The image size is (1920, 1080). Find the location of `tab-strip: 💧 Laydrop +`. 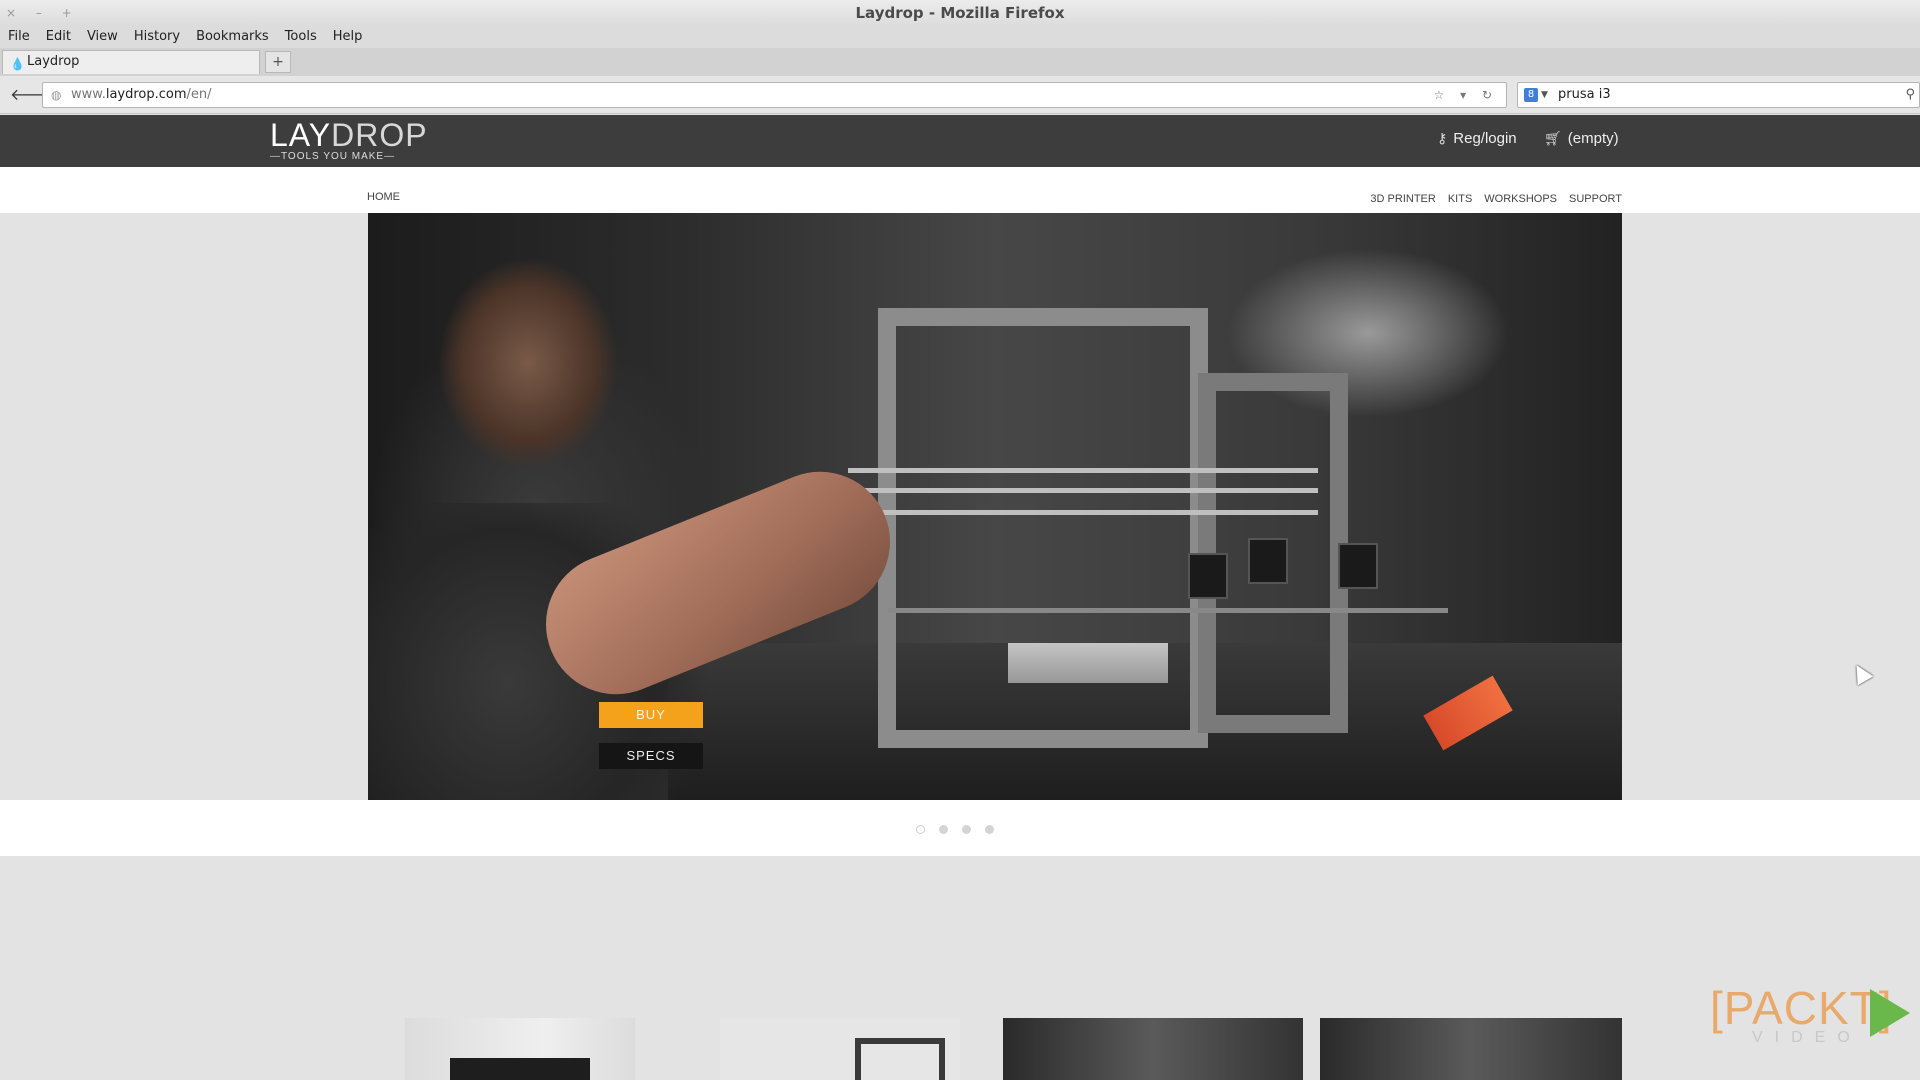

tab-strip: 💧 Laydrop + is located at coordinates (960, 62).